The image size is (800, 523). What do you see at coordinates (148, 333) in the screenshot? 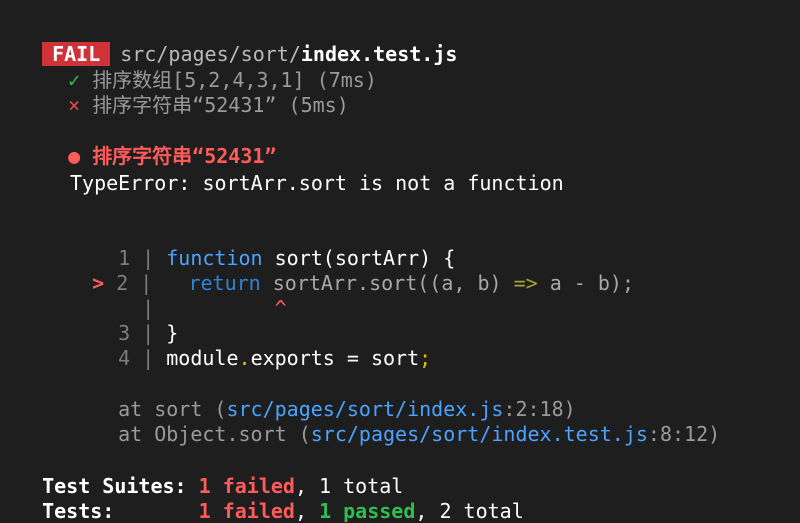
I see `code-line-3: 3 | }` at bounding box center [148, 333].